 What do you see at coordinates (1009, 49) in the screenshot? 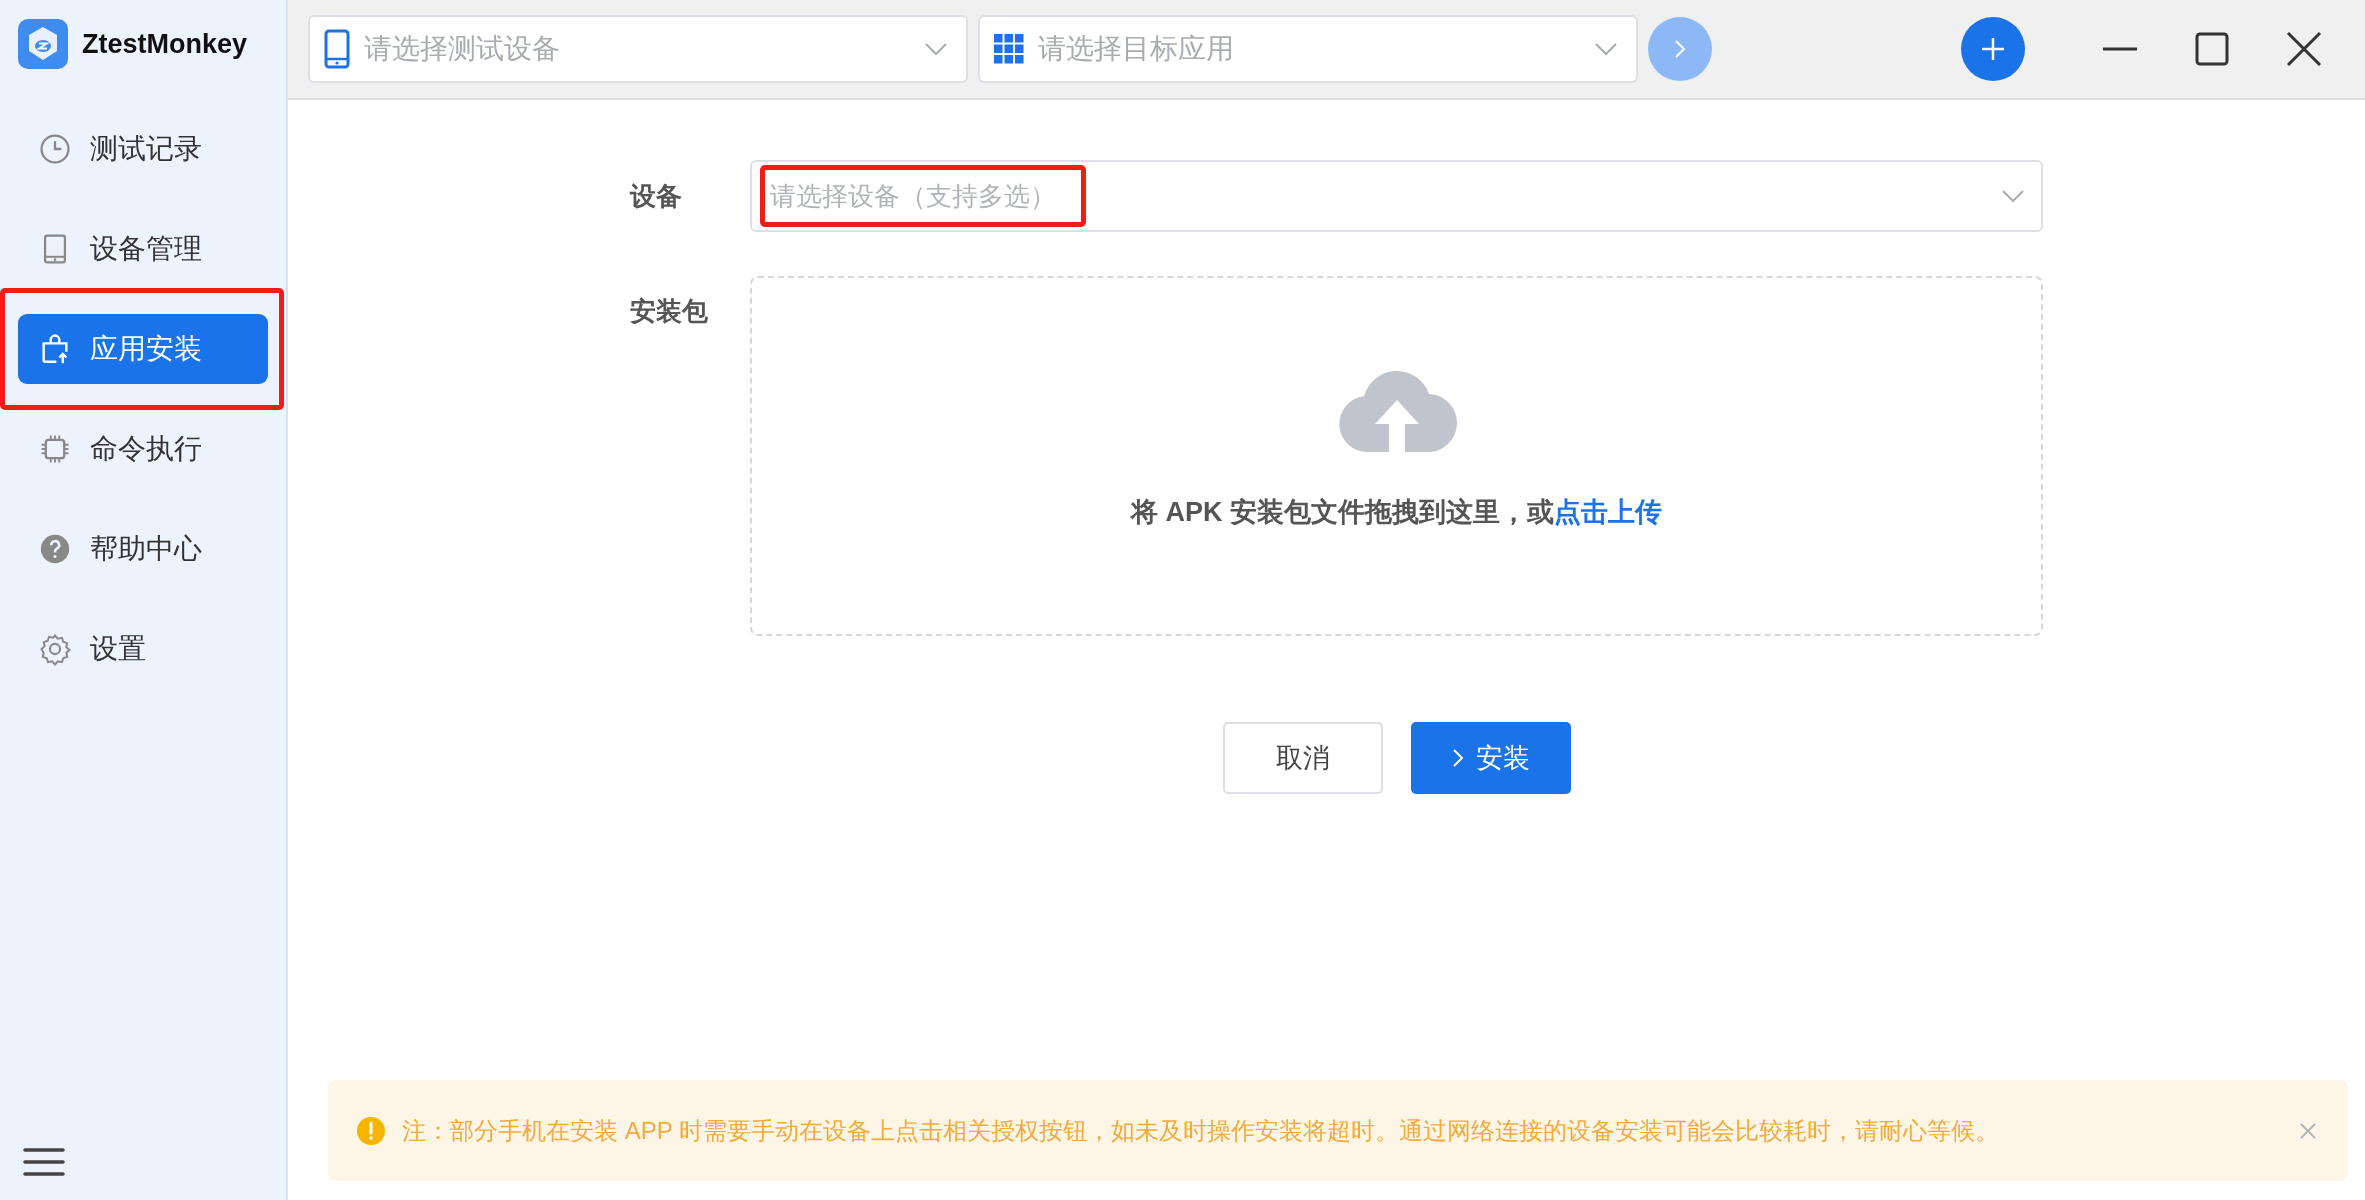
I see `grid-icon` at bounding box center [1009, 49].